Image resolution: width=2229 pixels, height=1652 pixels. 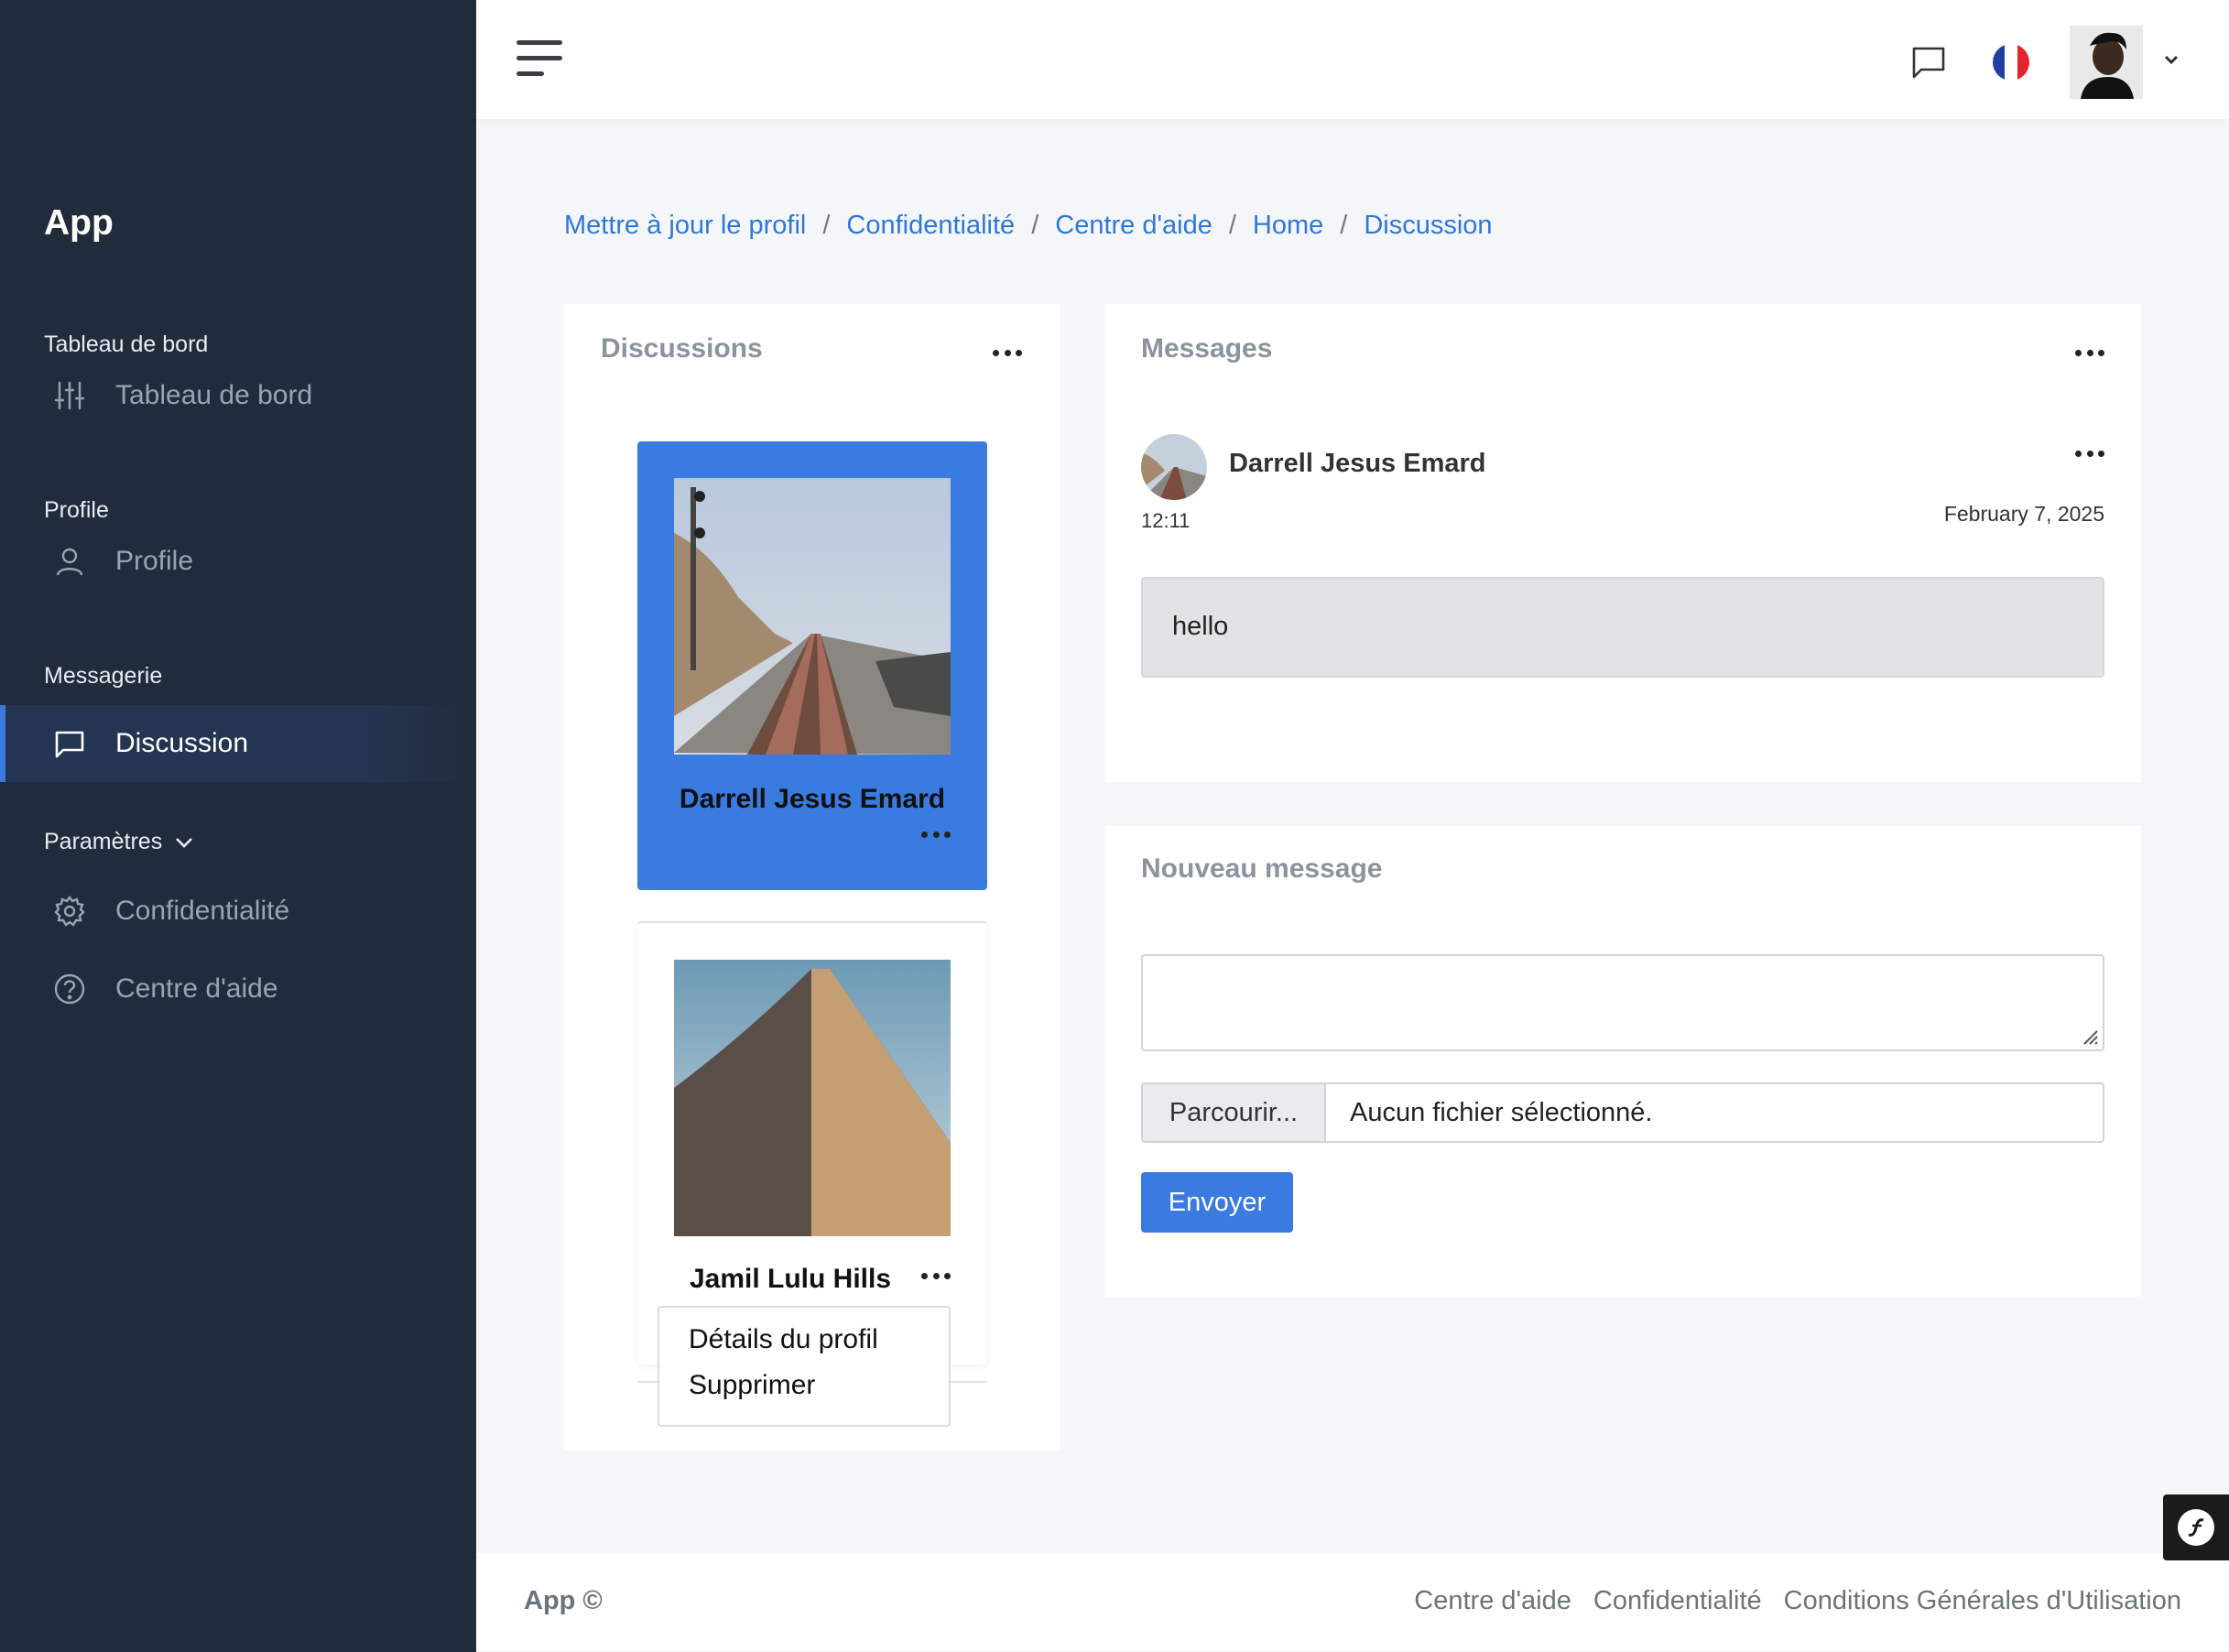 What do you see at coordinates (1493, 1601) in the screenshot?
I see `footer-link-help: Centre d'aide` at bounding box center [1493, 1601].